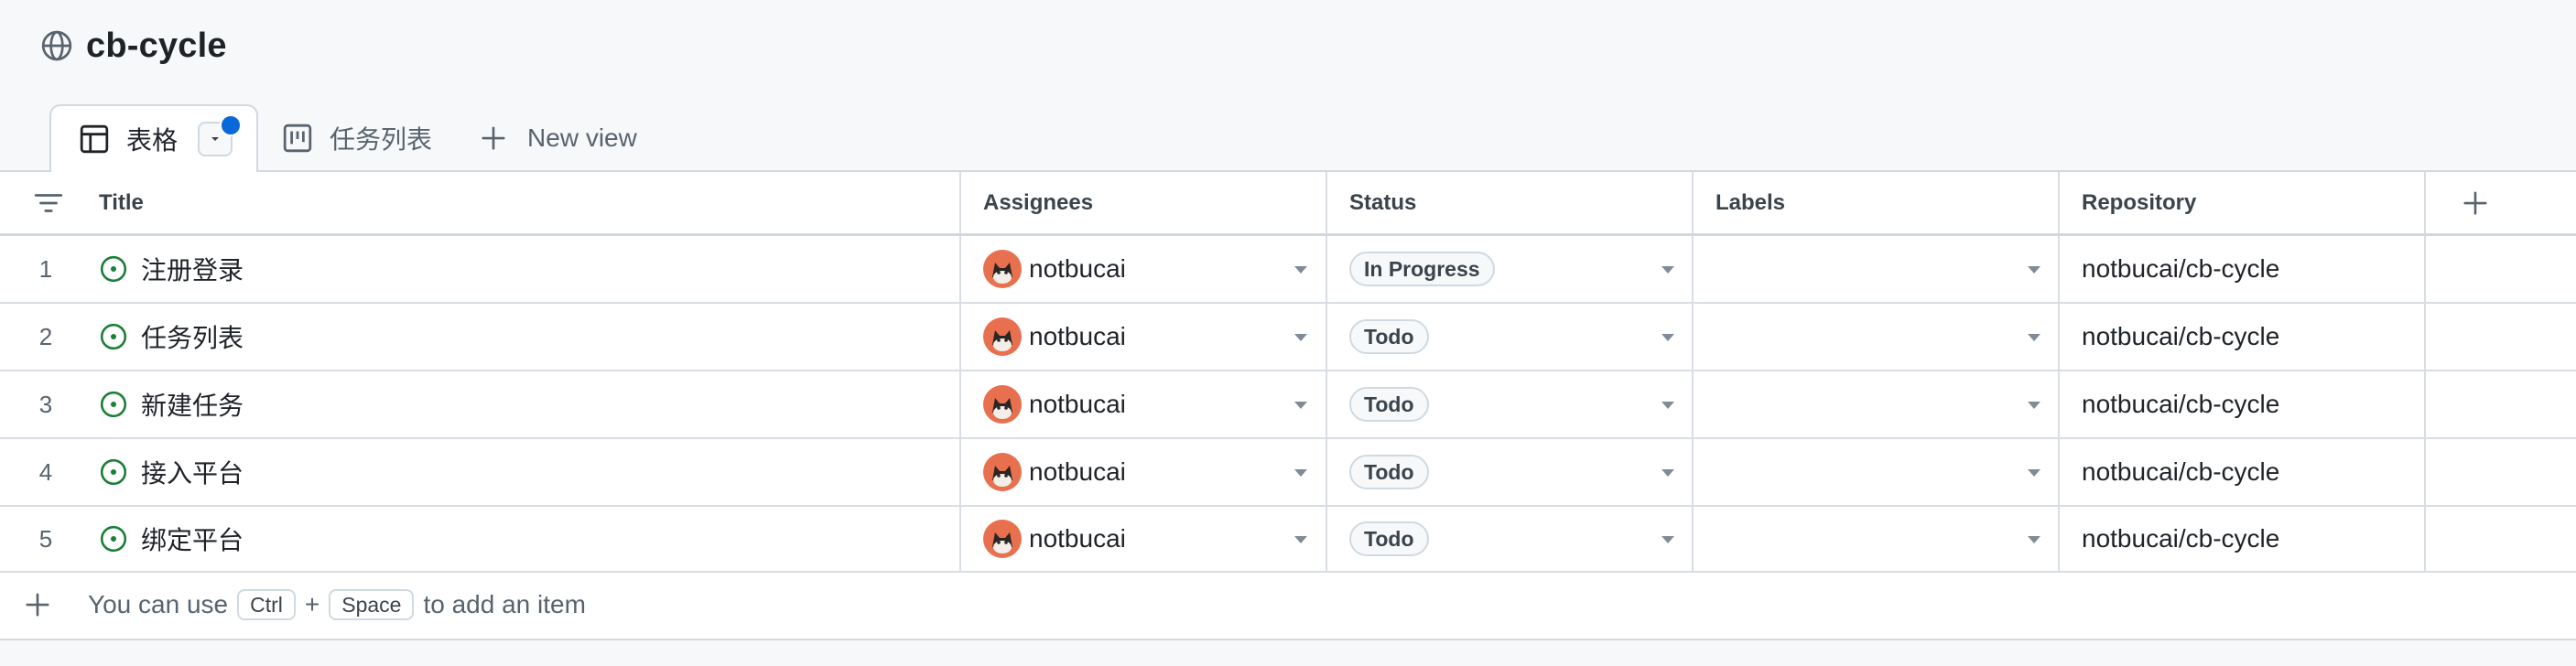 This screenshot has height=666, width=2576. I want to click on column-header-repository: Repository, so click(2139, 202).